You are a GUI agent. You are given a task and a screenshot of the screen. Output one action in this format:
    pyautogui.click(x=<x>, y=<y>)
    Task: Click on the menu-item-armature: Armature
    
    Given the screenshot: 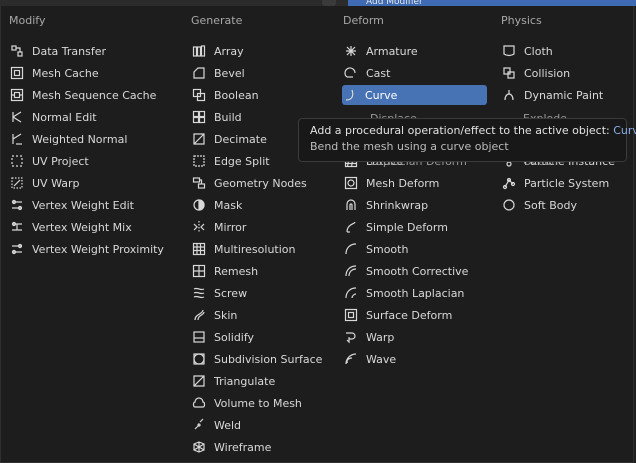 What is the action you would take?
    pyautogui.click(x=380, y=51)
    